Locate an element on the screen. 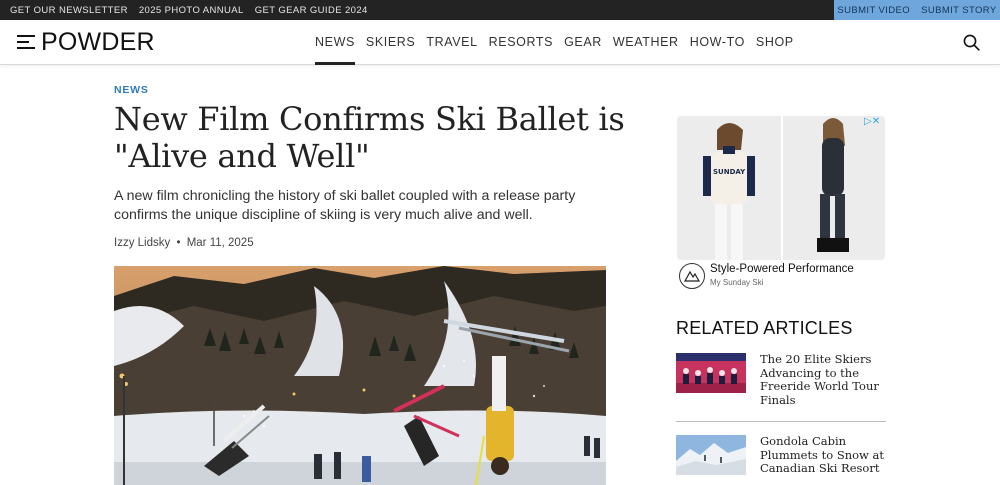 This screenshot has height=485, width=1000. nav-travel: TRAVEL is located at coordinates (451, 42).